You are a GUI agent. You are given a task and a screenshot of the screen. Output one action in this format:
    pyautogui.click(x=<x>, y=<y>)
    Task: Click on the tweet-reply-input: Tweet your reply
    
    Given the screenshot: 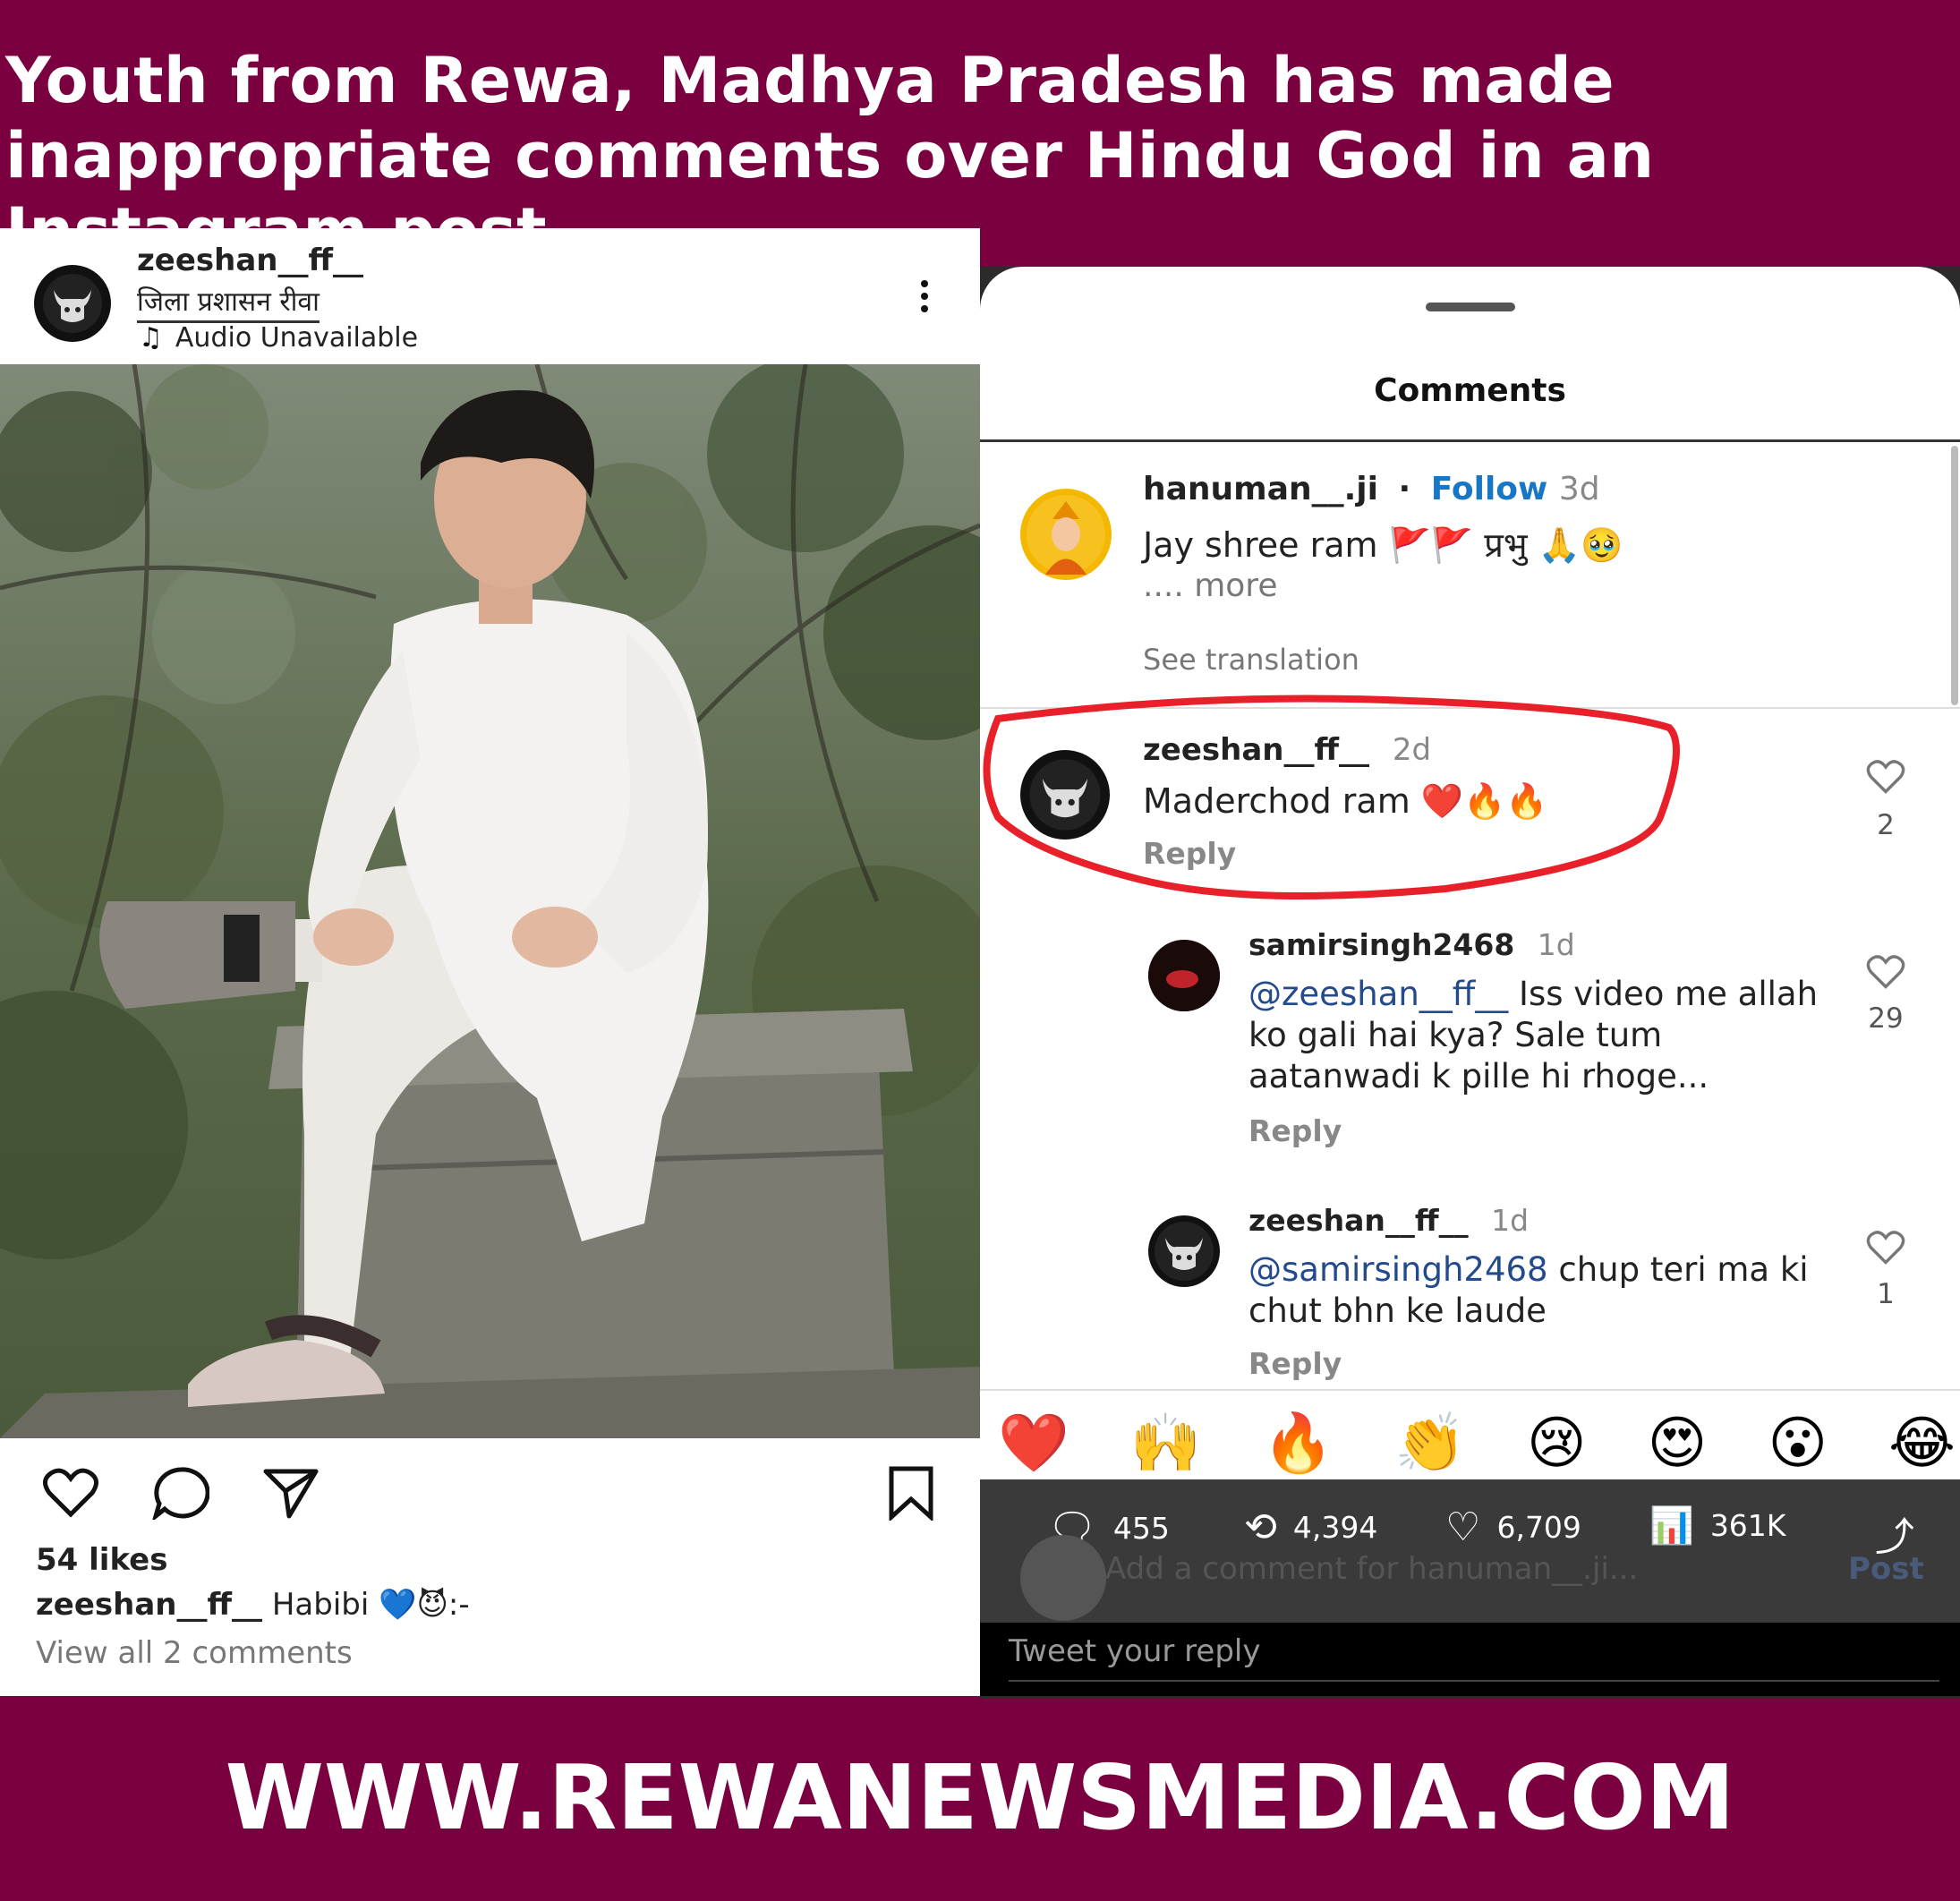 What is the action you would take?
    pyautogui.click(x=1134, y=1651)
    